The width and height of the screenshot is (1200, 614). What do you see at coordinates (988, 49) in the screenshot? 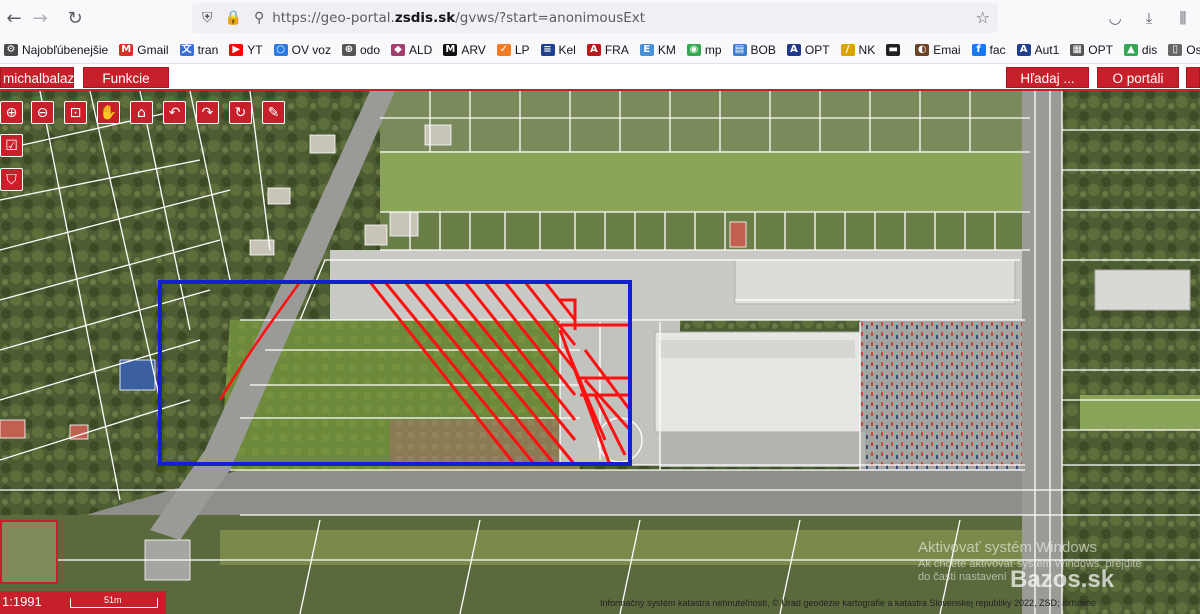
I see `bookmark-item: f fac` at bounding box center [988, 49].